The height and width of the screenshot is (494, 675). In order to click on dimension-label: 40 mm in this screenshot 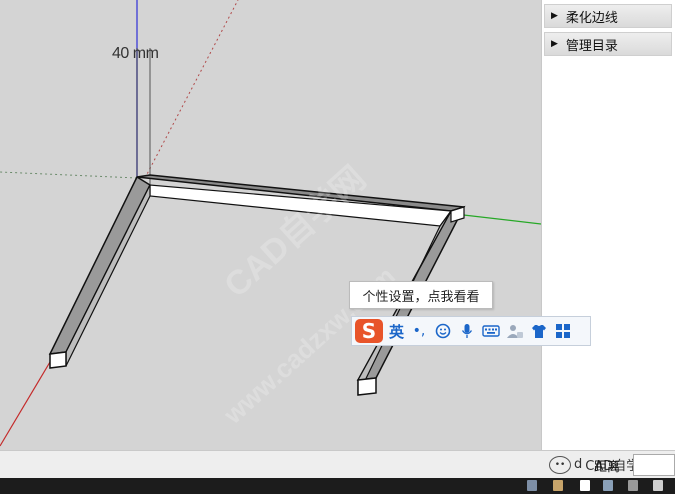, I will do `click(135, 53)`.